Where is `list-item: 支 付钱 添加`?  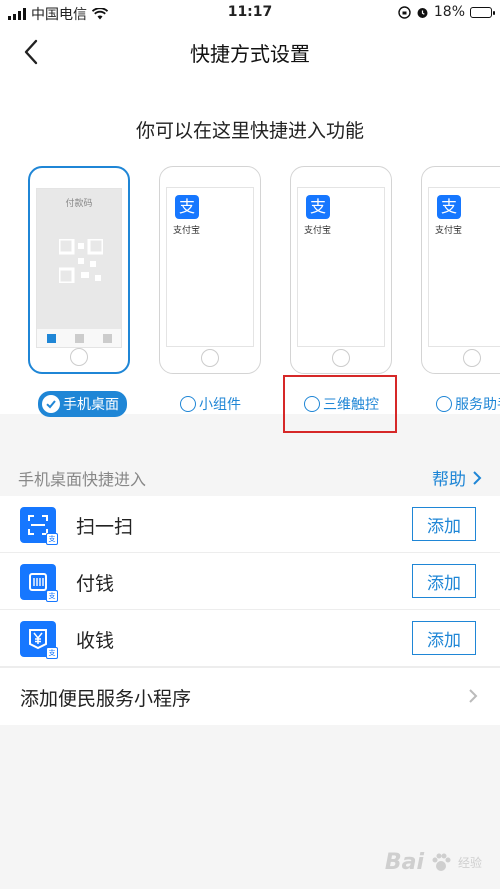
list-item: 支 付钱 添加 is located at coordinates (250, 581).